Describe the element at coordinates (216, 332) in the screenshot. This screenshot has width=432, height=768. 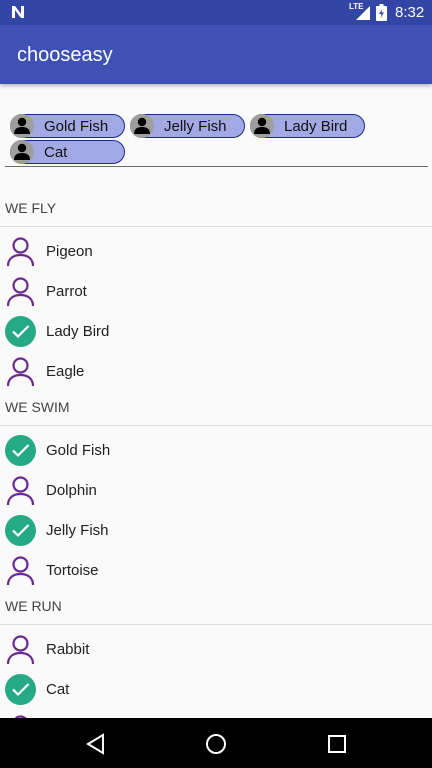
I see `list-item-lady-bird: Lady Bird` at that location.